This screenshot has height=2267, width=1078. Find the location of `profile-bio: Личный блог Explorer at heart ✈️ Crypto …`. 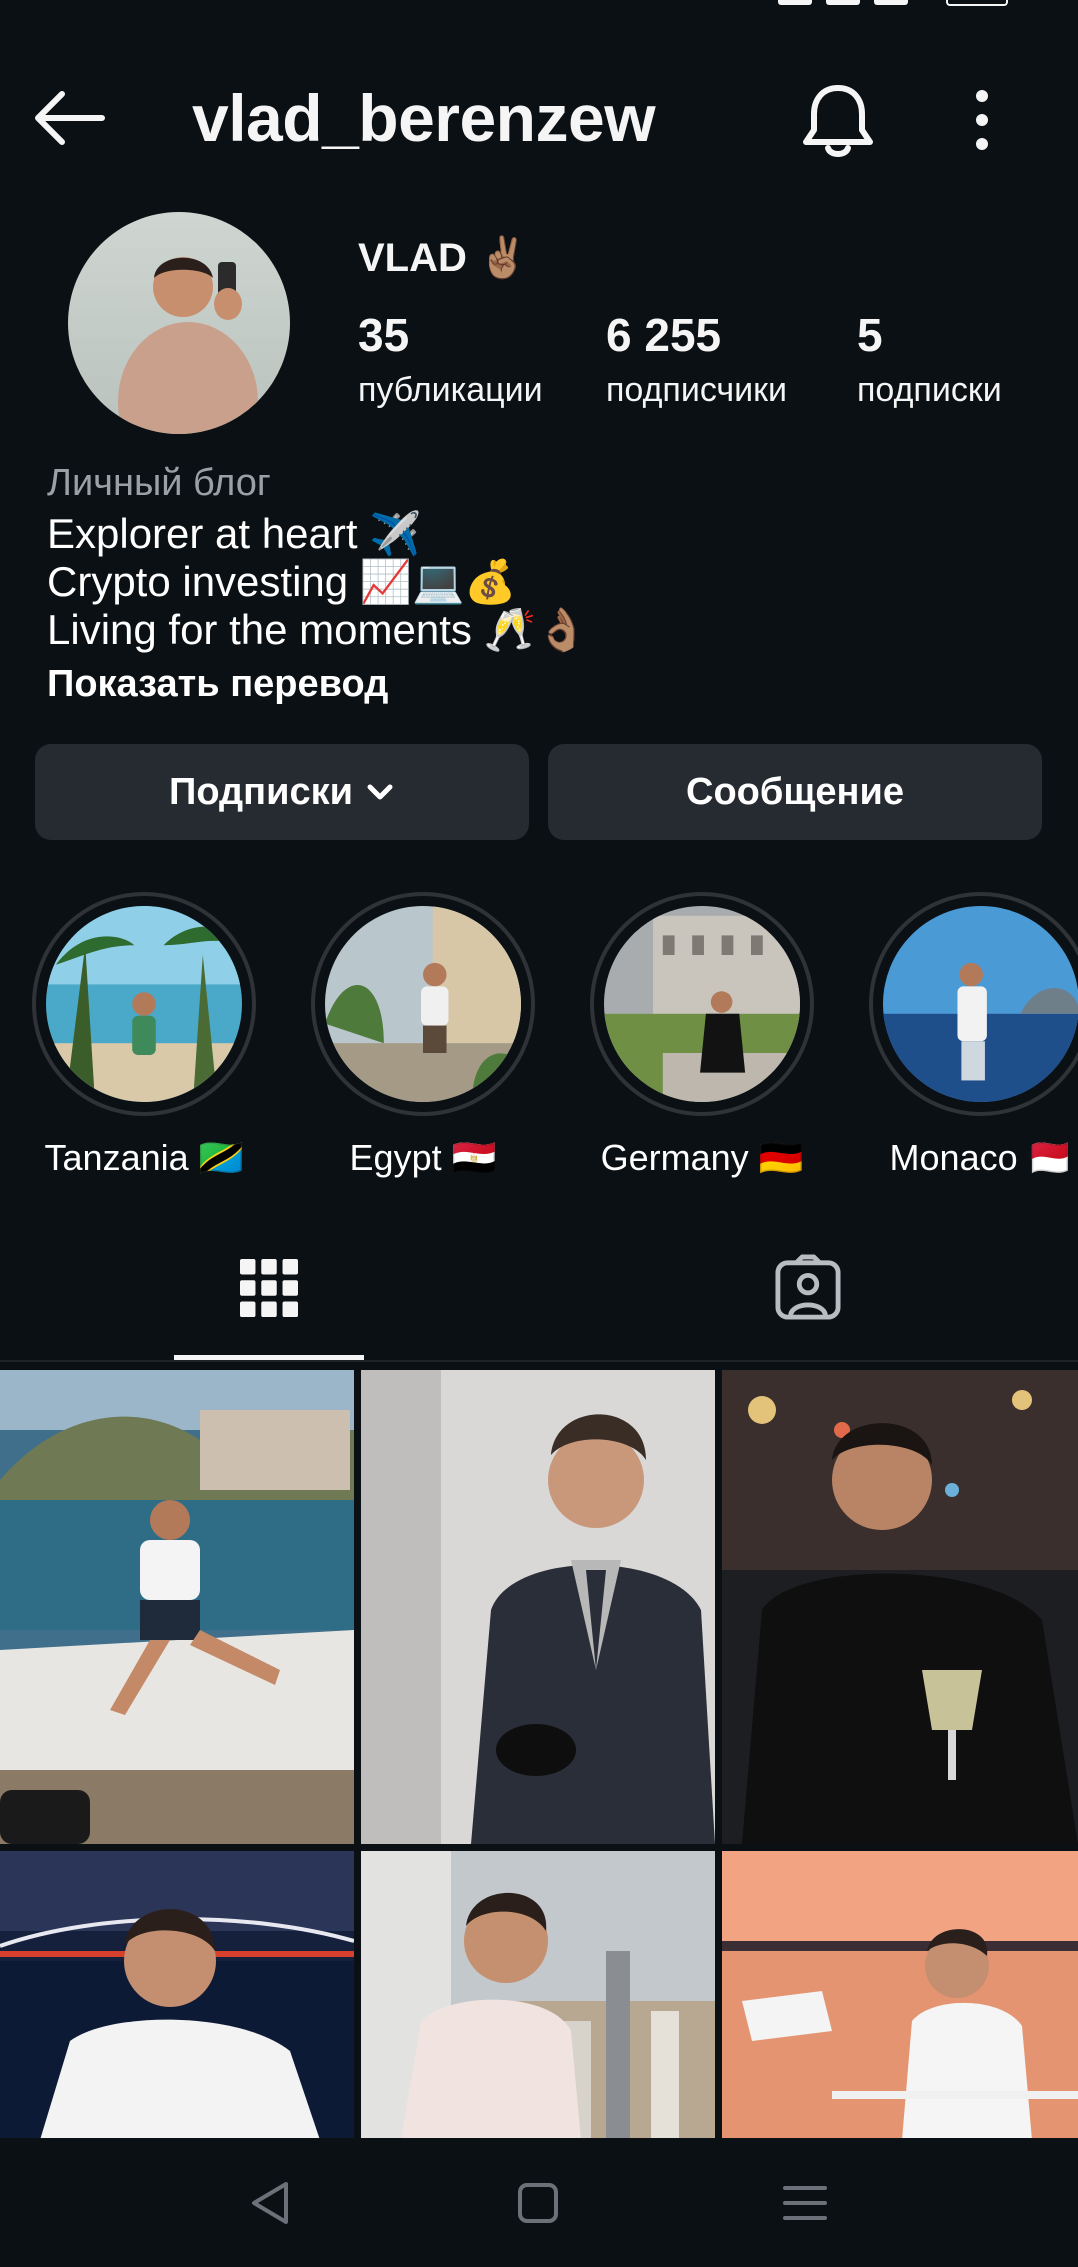

profile-bio: Личный блог Explorer at heart ✈️ Crypto … is located at coordinates (547, 583).